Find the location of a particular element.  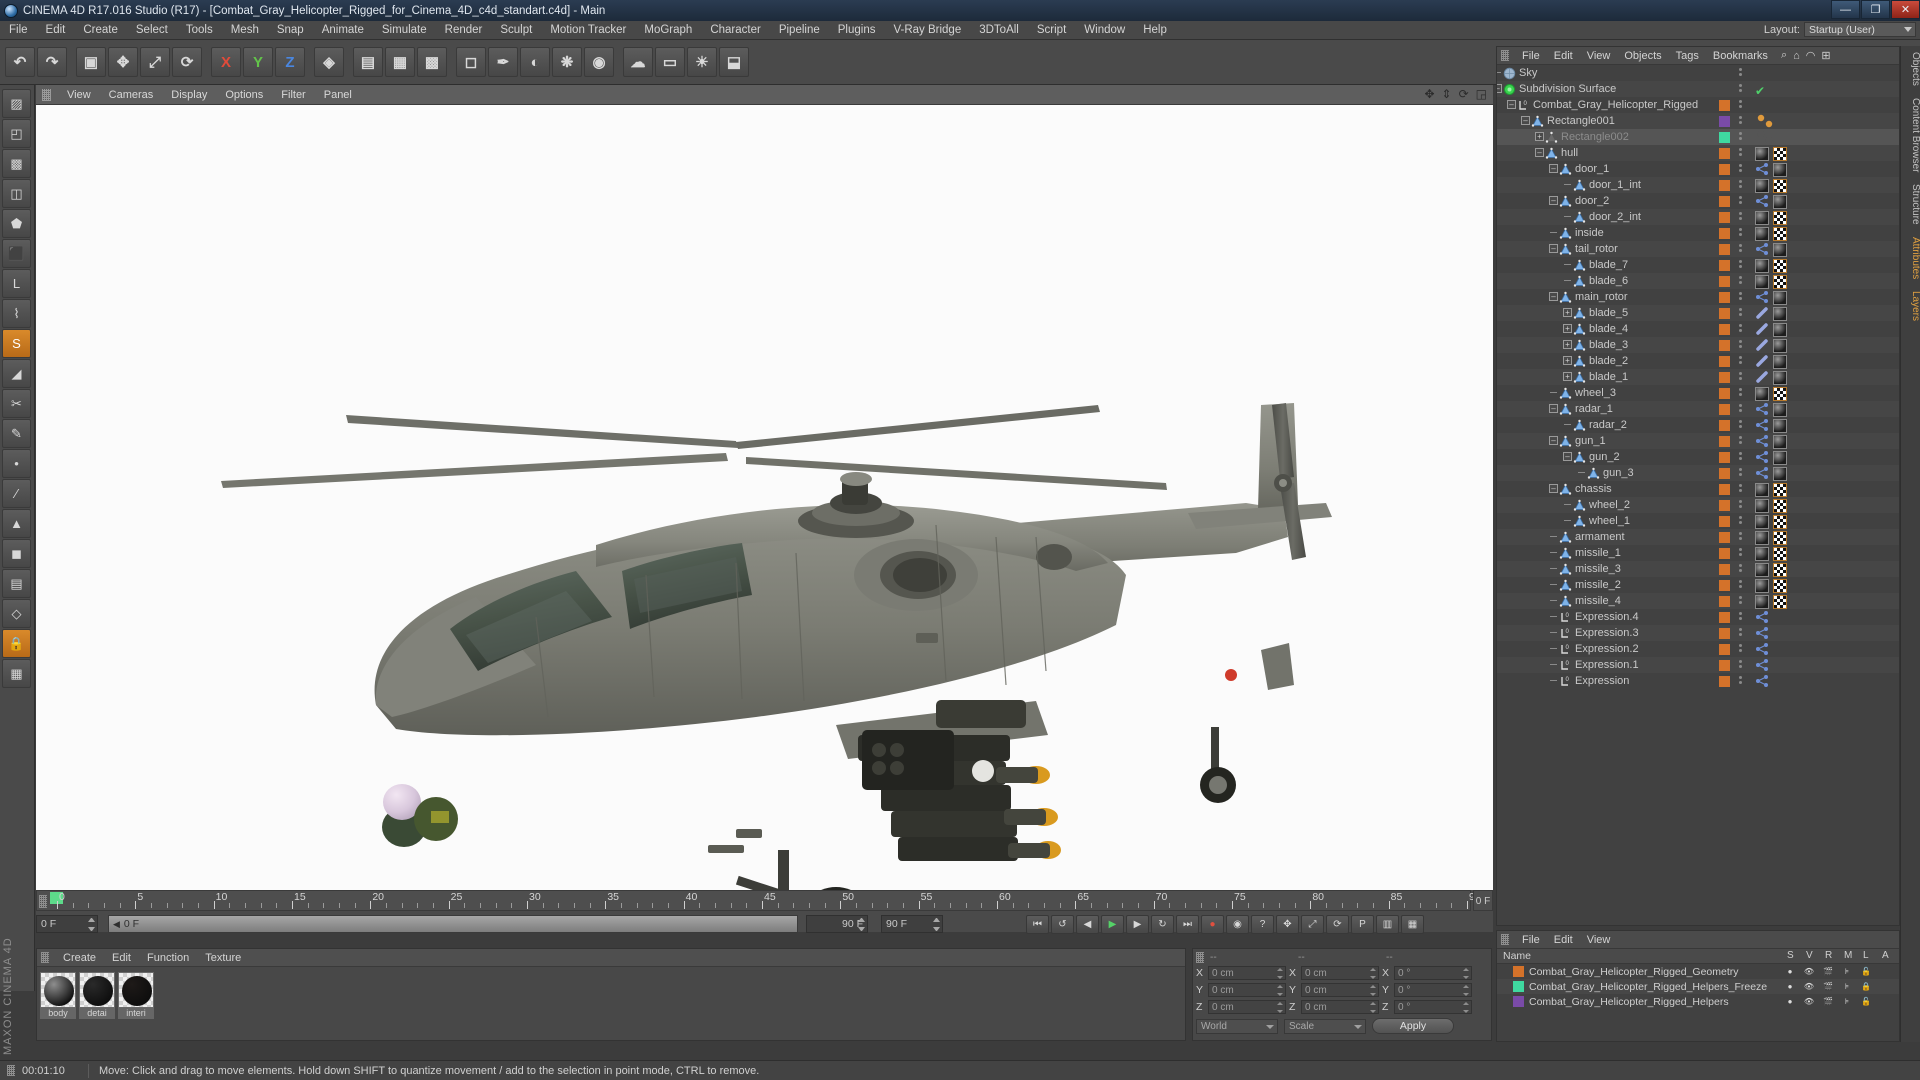

menu-item-render: Render is located at coordinates (464, 30).